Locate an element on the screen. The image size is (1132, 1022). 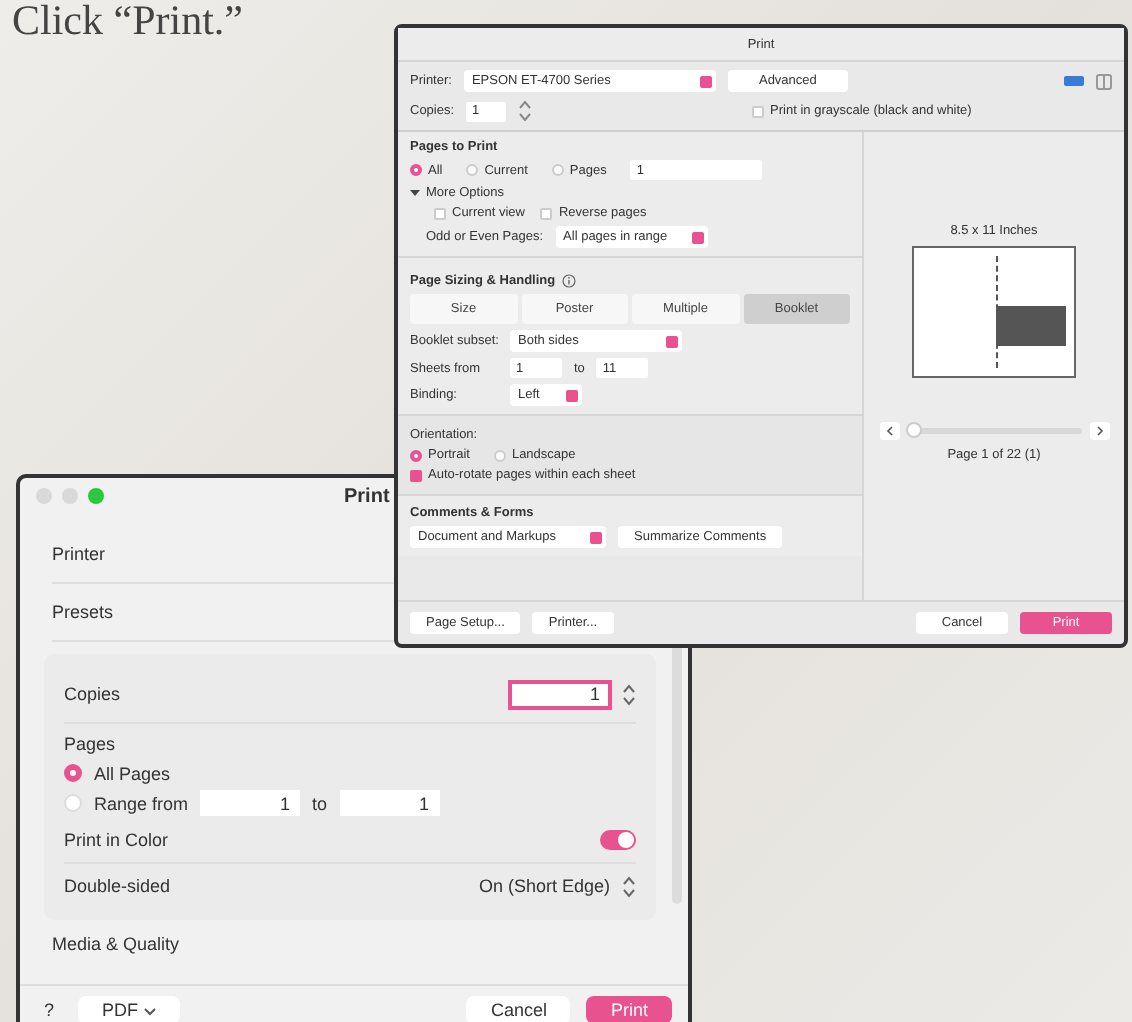
range-to-field: 1 is located at coordinates (389, 803).